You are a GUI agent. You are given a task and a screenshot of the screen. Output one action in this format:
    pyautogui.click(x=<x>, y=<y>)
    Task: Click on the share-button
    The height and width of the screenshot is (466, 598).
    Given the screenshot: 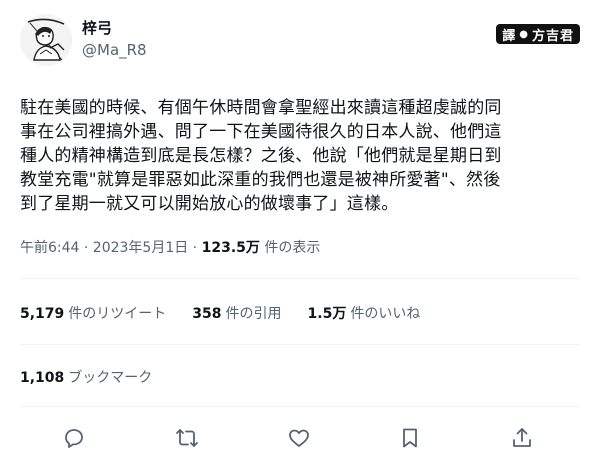 What is the action you would take?
    pyautogui.click(x=522, y=438)
    